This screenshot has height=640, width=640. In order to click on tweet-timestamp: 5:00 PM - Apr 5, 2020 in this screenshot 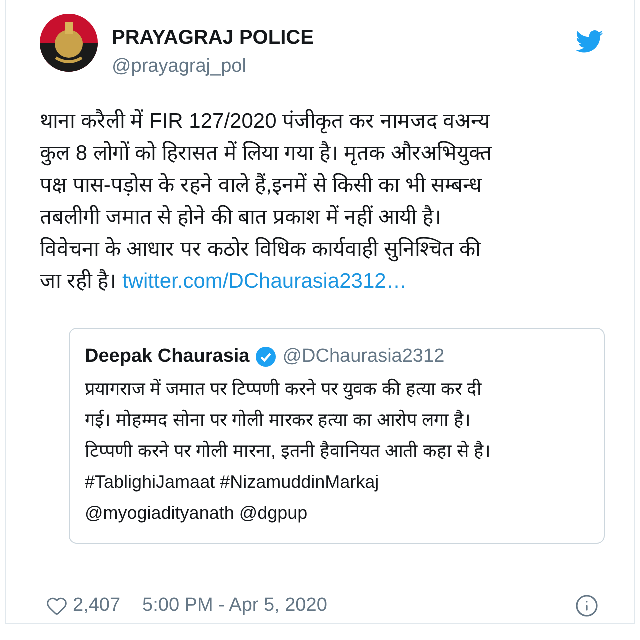, I will do `click(235, 606)`.